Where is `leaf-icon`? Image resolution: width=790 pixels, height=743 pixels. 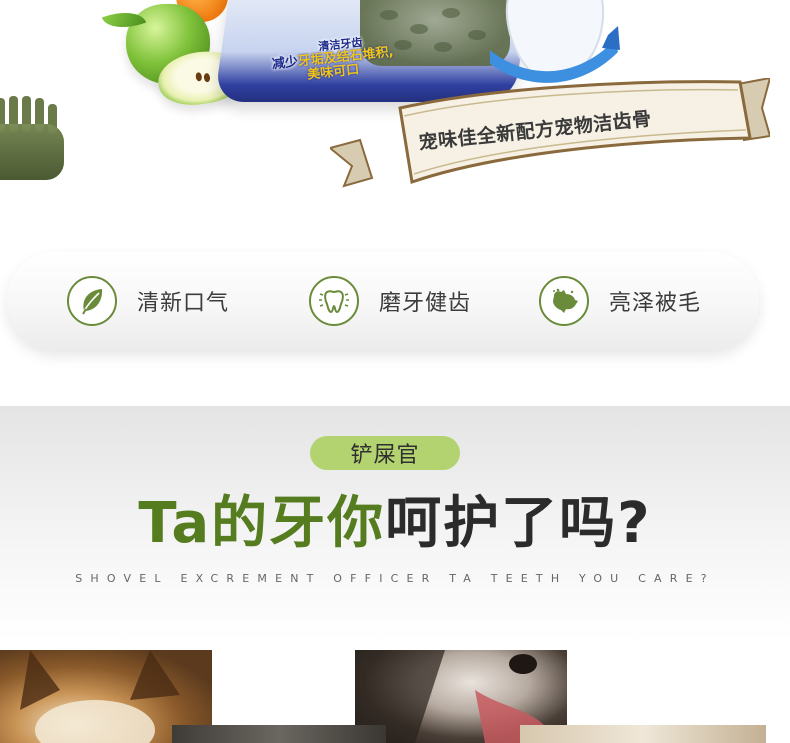 leaf-icon is located at coordinates (92, 301).